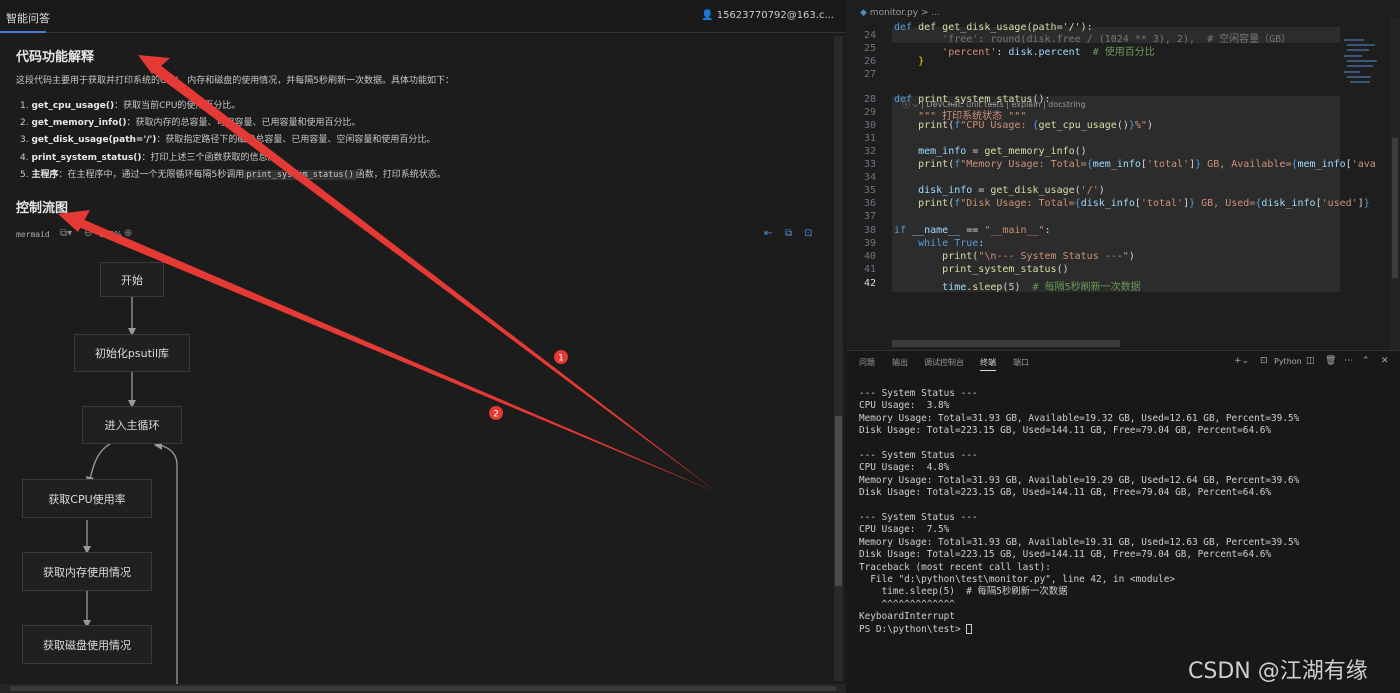 This screenshot has width=1400, height=693. What do you see at coordinates (869, 283) in the screenshot?
I see `line-number-current: 42` at bounding box center [869, 283].